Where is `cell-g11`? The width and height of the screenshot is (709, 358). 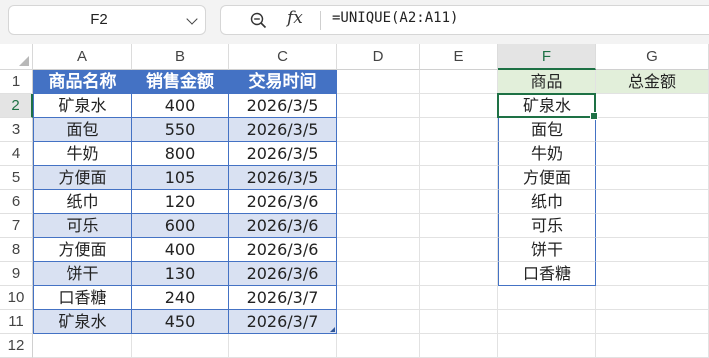 cell-g11 is located at coordinates (652, 322).